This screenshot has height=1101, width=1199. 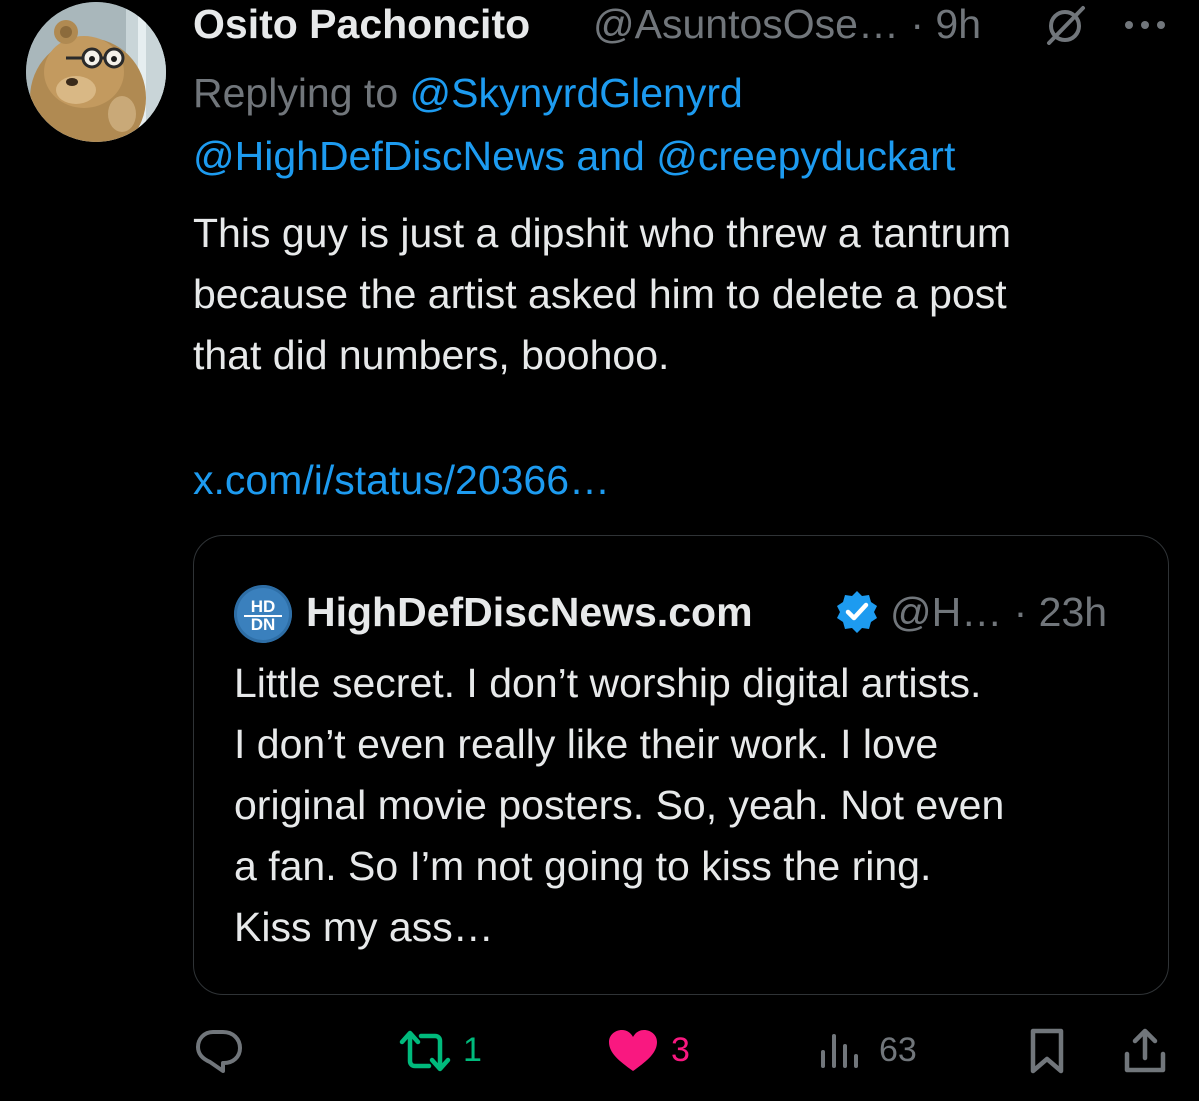 I want to click on like-button: 3, so click(x=652, y=1050).